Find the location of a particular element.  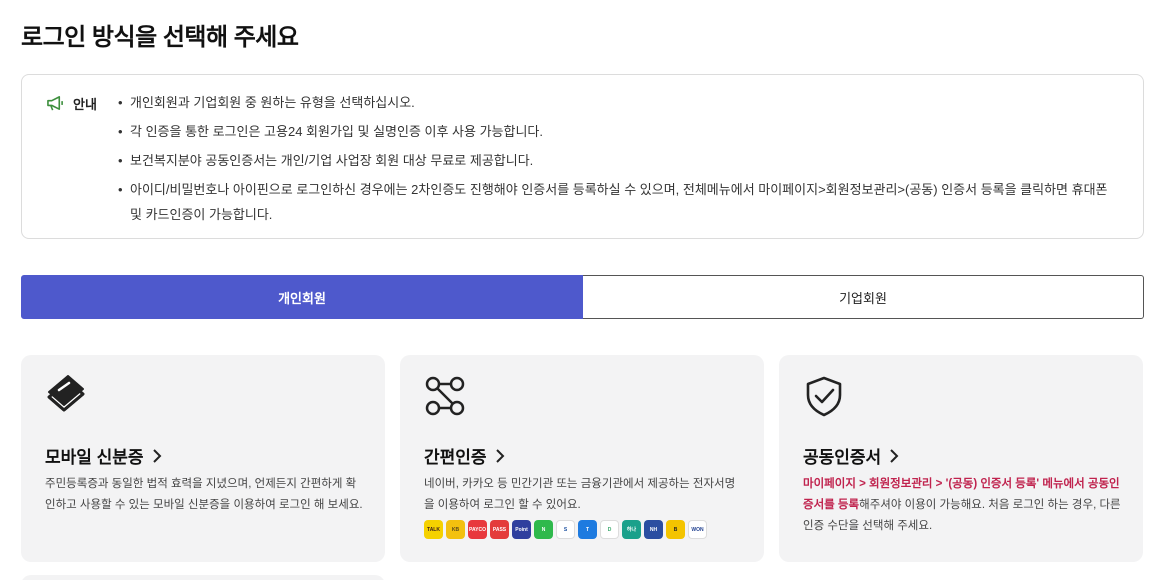

shield-check-icon is located at coordinates (824, 396).